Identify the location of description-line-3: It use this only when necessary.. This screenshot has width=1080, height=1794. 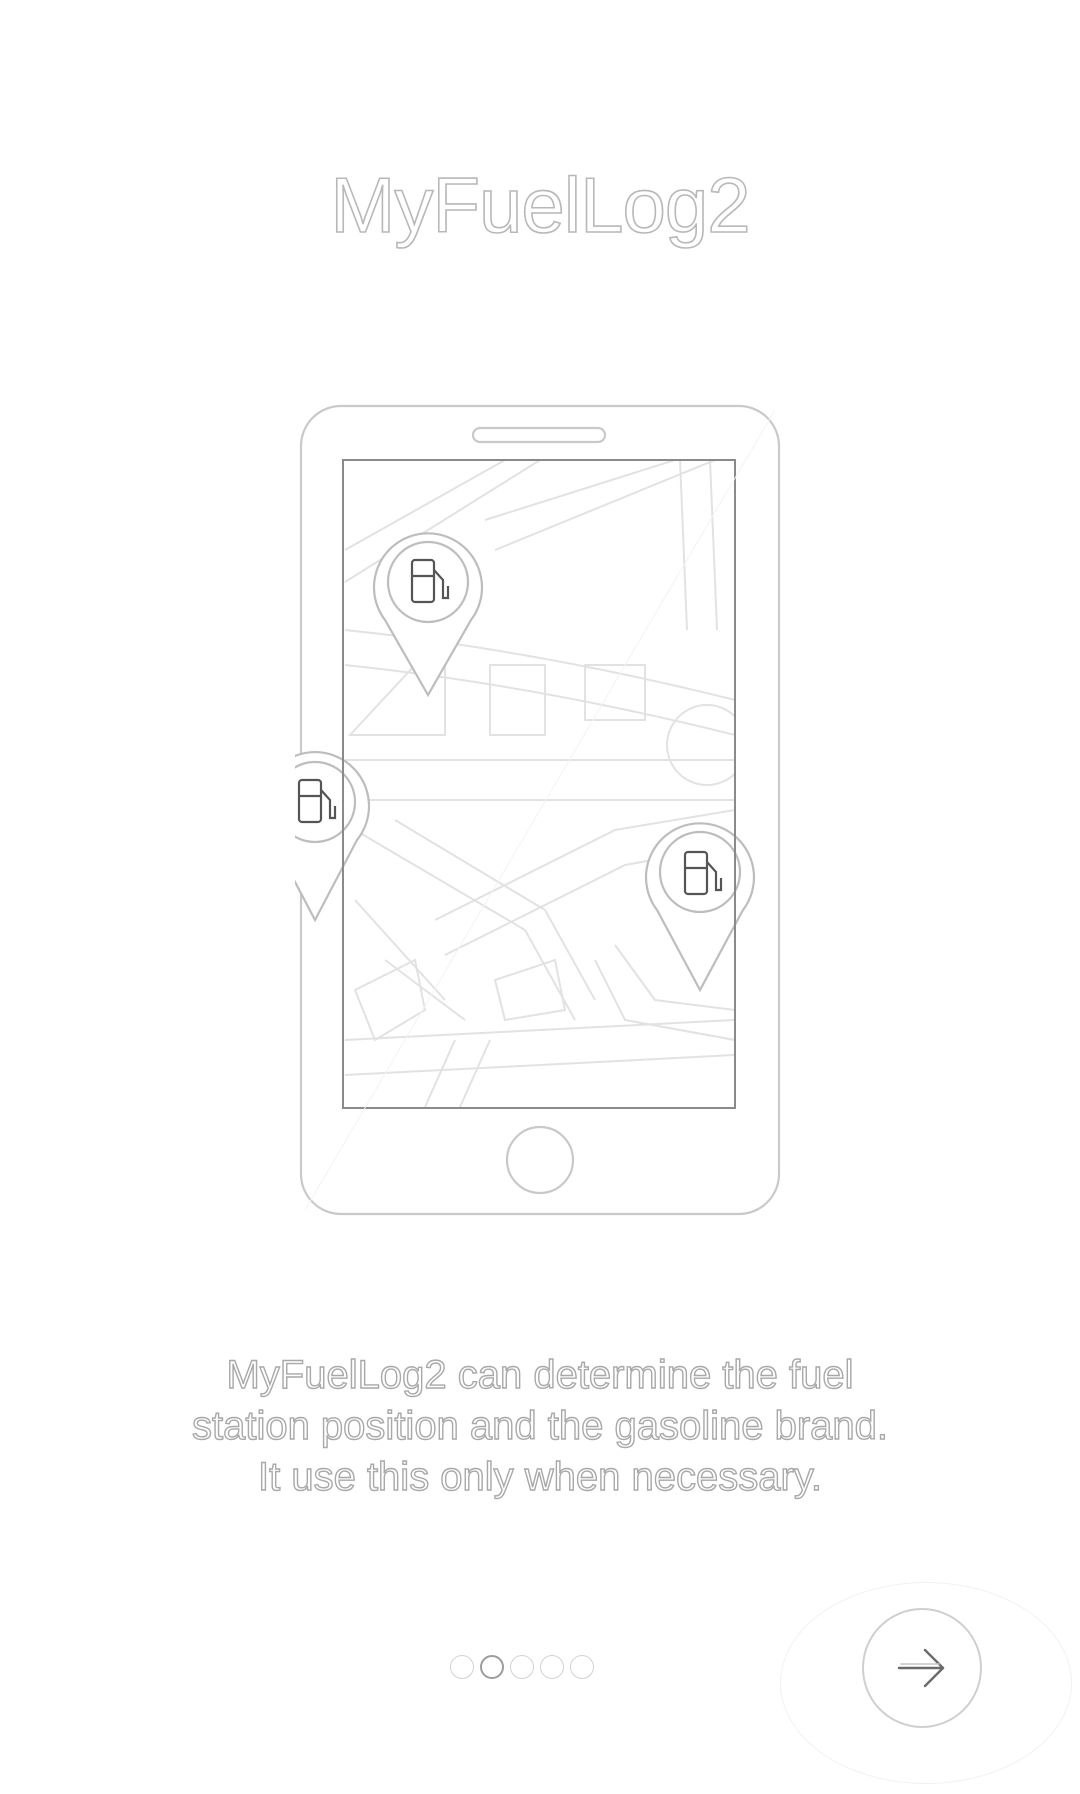
(539, 1476).